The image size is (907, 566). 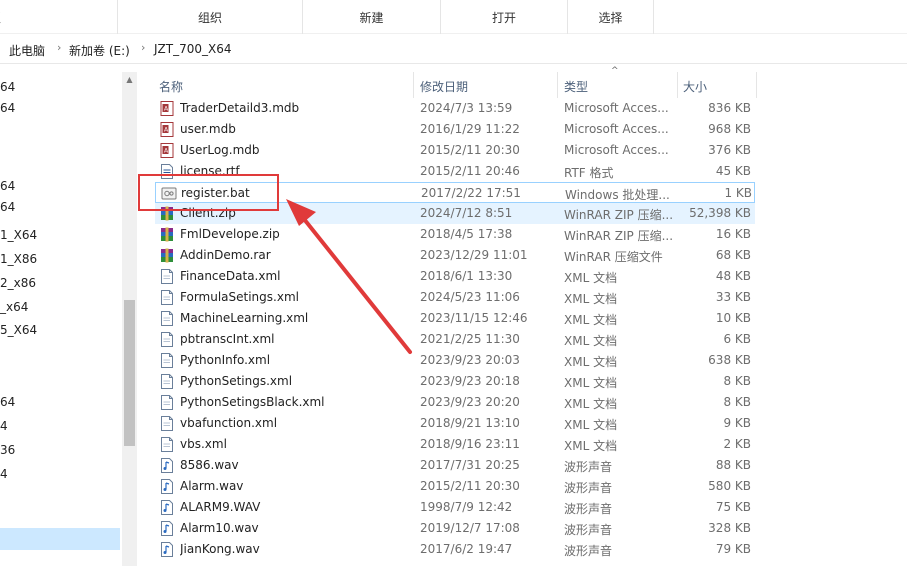 What do you see at coordinates (503, 17) in the screenshot?
I see `ribbon-group-open: 打开` at bounding box center [503, 17].